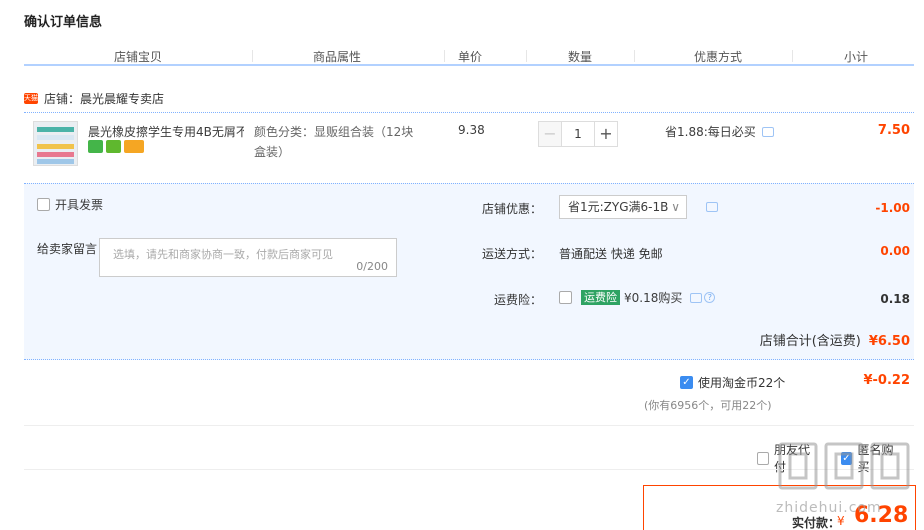 This screenshot has width=924, height=530. I want to click on tmall-badge-icon: 天猫, so click(31, 98).